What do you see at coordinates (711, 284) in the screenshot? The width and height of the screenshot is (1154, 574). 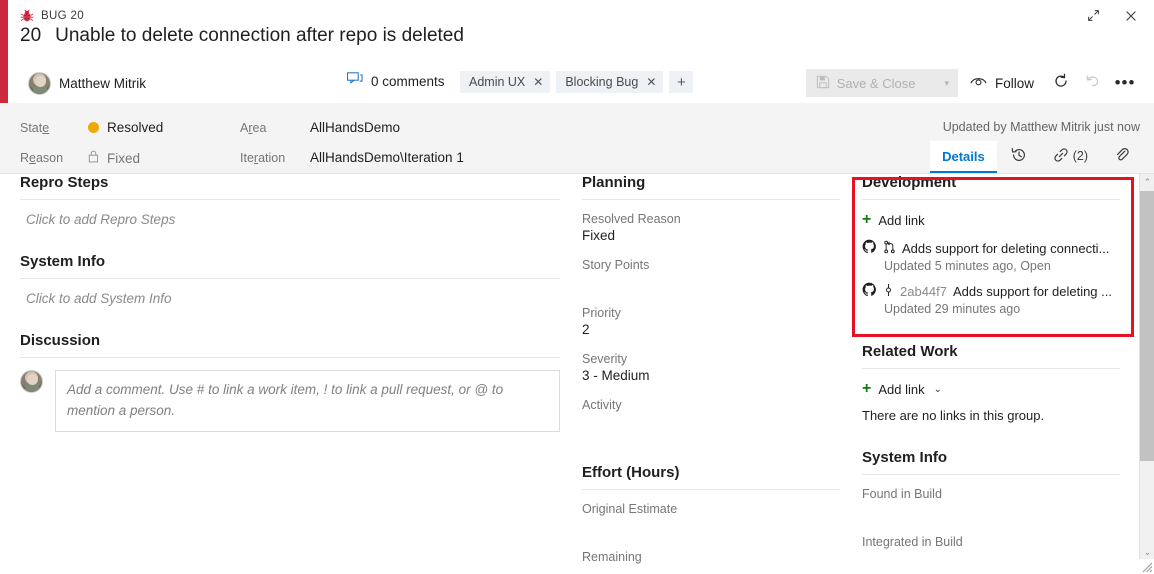 I see `story-points-value` at bounding box center [711, 284].